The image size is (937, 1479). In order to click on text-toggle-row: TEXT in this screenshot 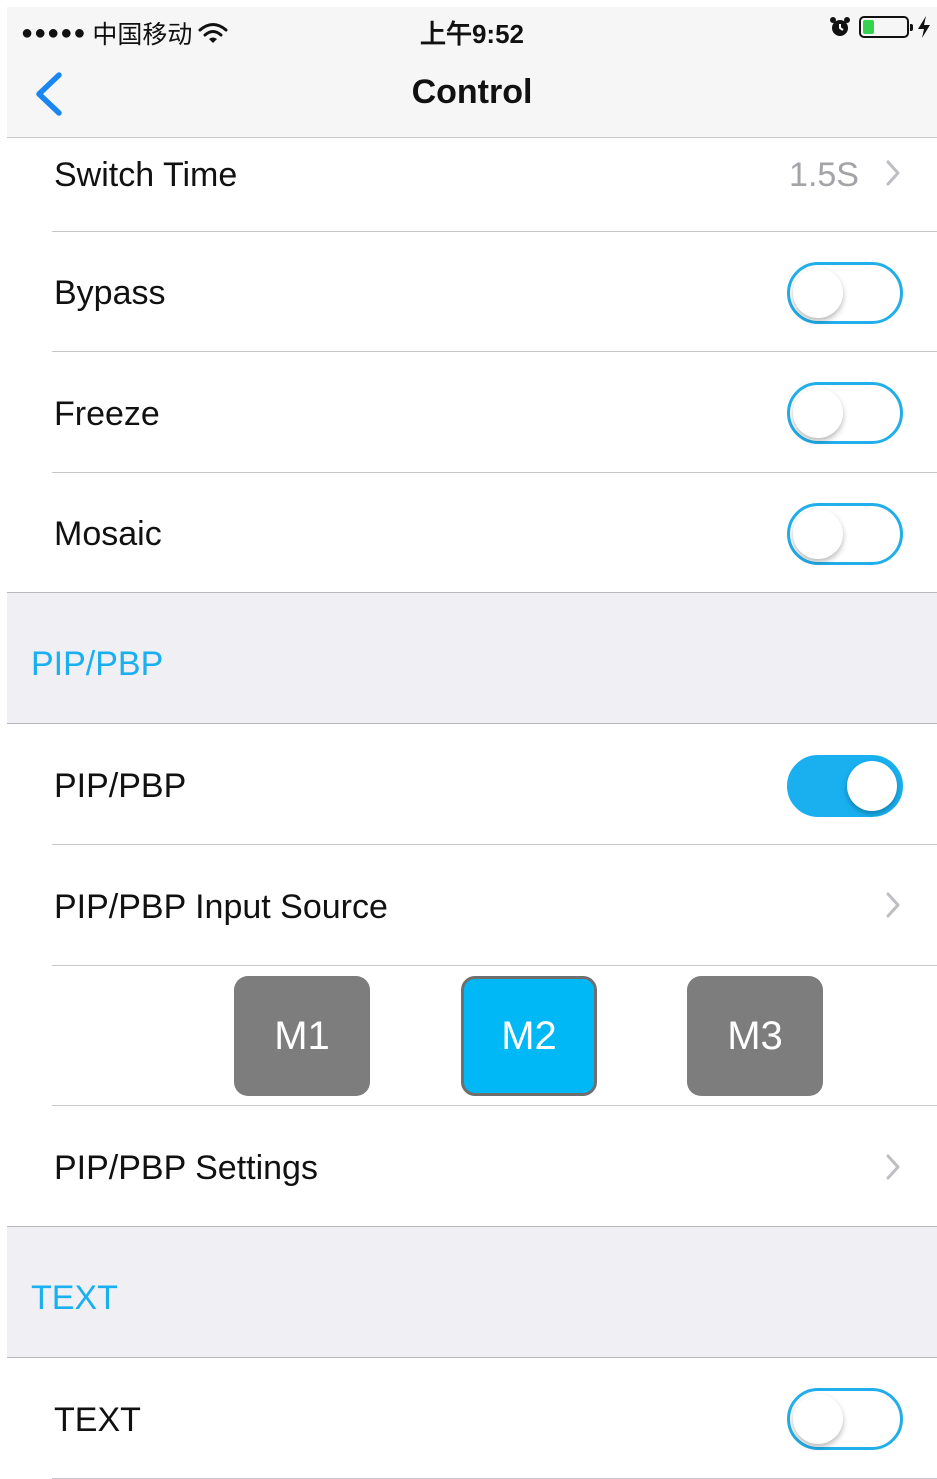, I will do `click(472, 1418)`.